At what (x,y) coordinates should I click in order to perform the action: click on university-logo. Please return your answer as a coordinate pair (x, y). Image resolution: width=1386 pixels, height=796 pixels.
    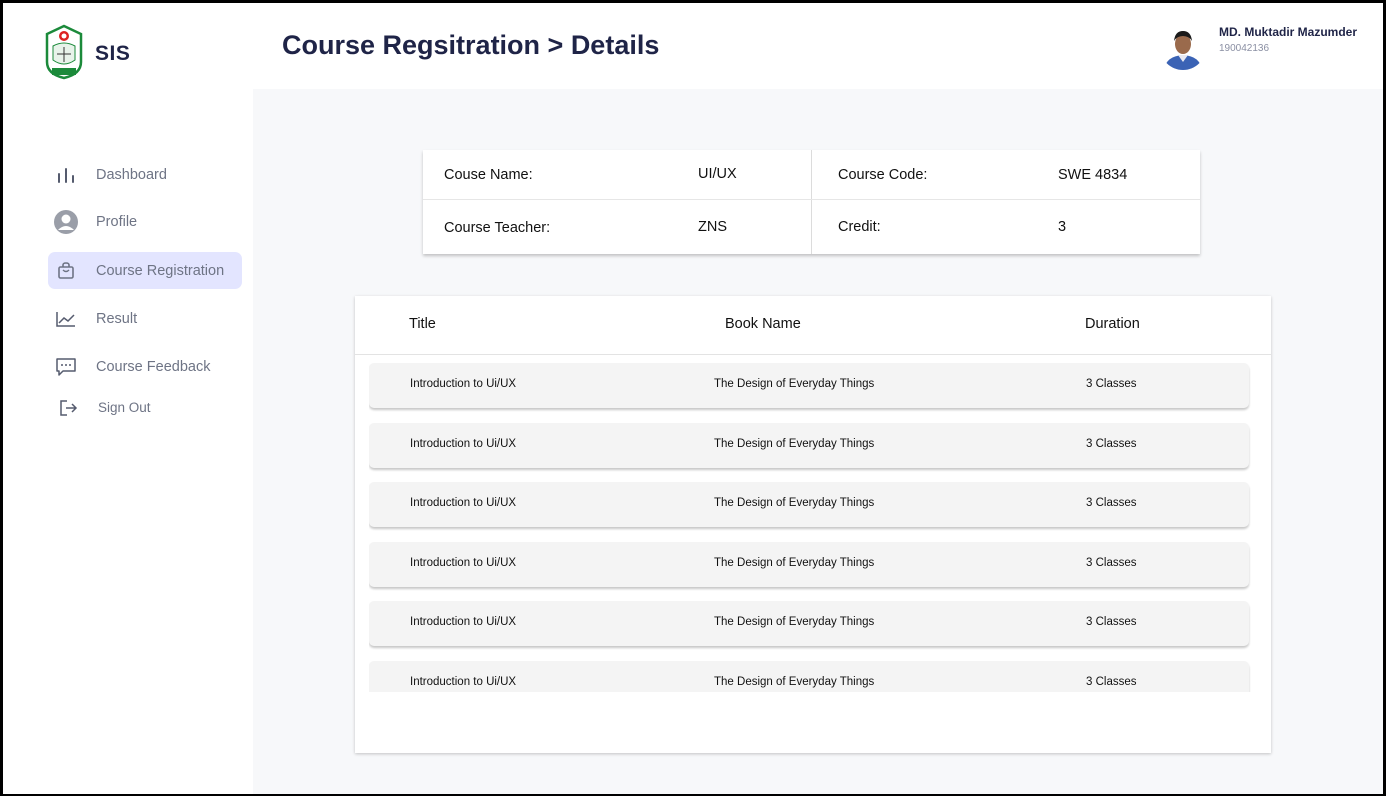
    Looking at the image, I should click on (64, 52).